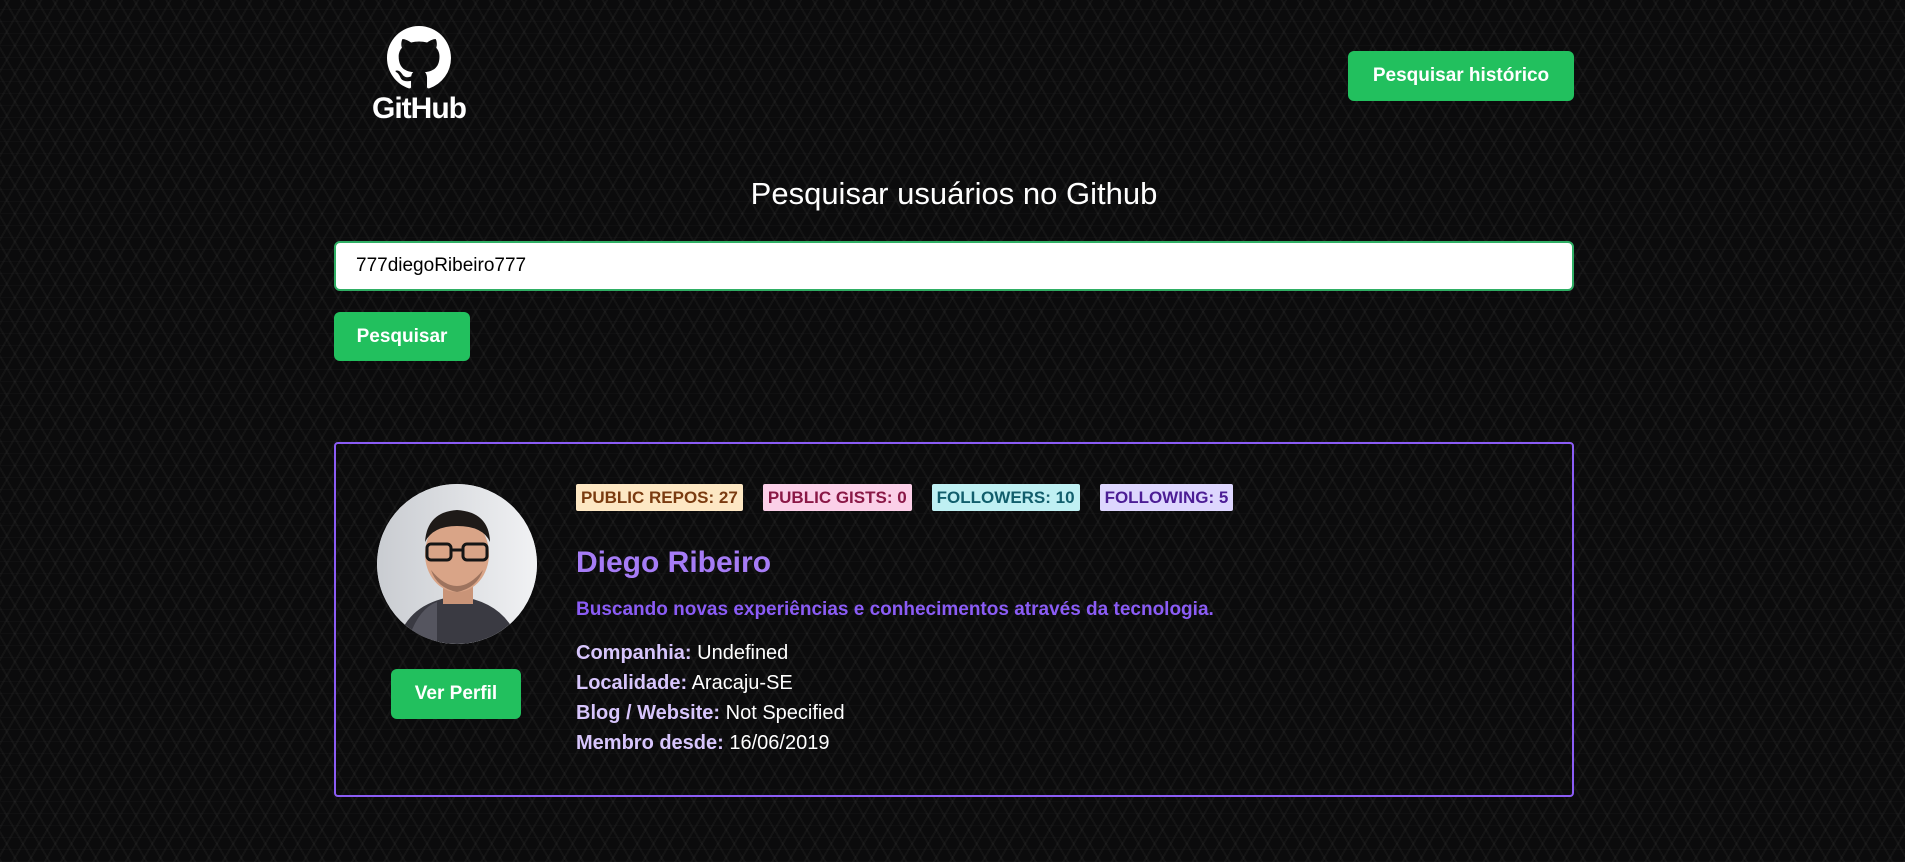 The image size is (1905, 862). What do you see at coordinates (1461, 76) in the screenshot?
I see `search-history-button: Pesquisar histórico` at bounding box center [1461, 76].